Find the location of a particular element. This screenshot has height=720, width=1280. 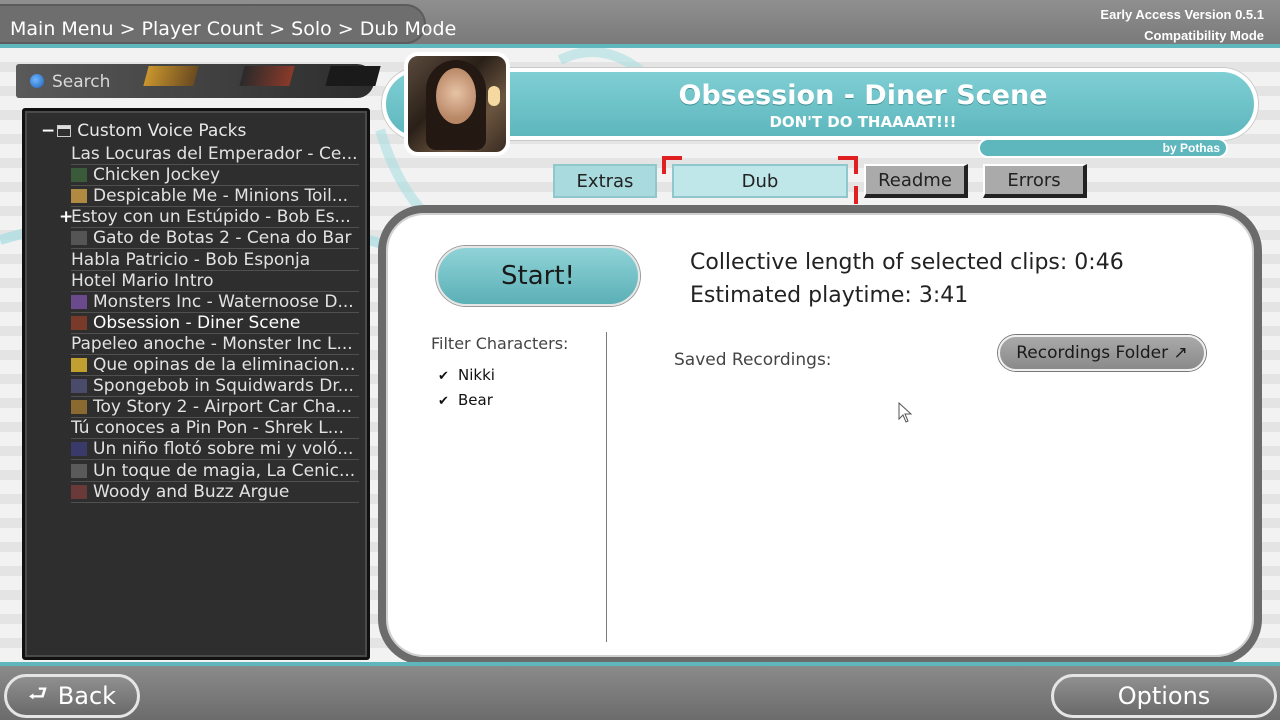

compatibility-mode-label: Compatibility Mode is located at coordinates (1204, 35).